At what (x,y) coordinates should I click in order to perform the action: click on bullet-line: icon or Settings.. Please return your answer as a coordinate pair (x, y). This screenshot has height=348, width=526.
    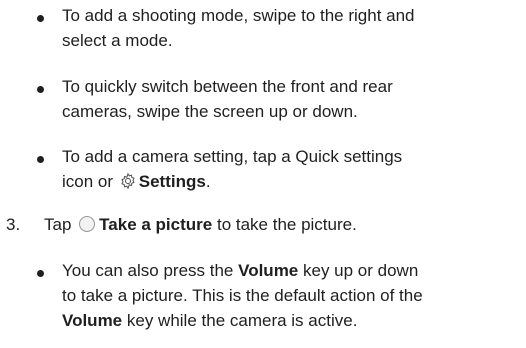
    Looking at the image, I should click on (292, 181).